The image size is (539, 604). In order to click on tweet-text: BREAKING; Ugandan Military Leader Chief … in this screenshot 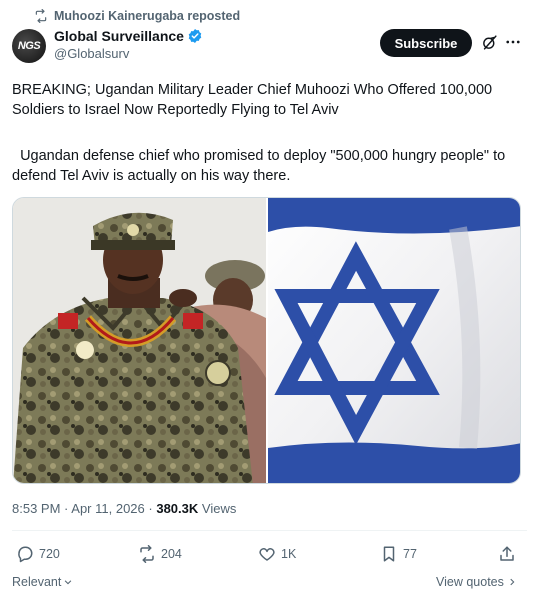, I will do `click(252, 100)`.